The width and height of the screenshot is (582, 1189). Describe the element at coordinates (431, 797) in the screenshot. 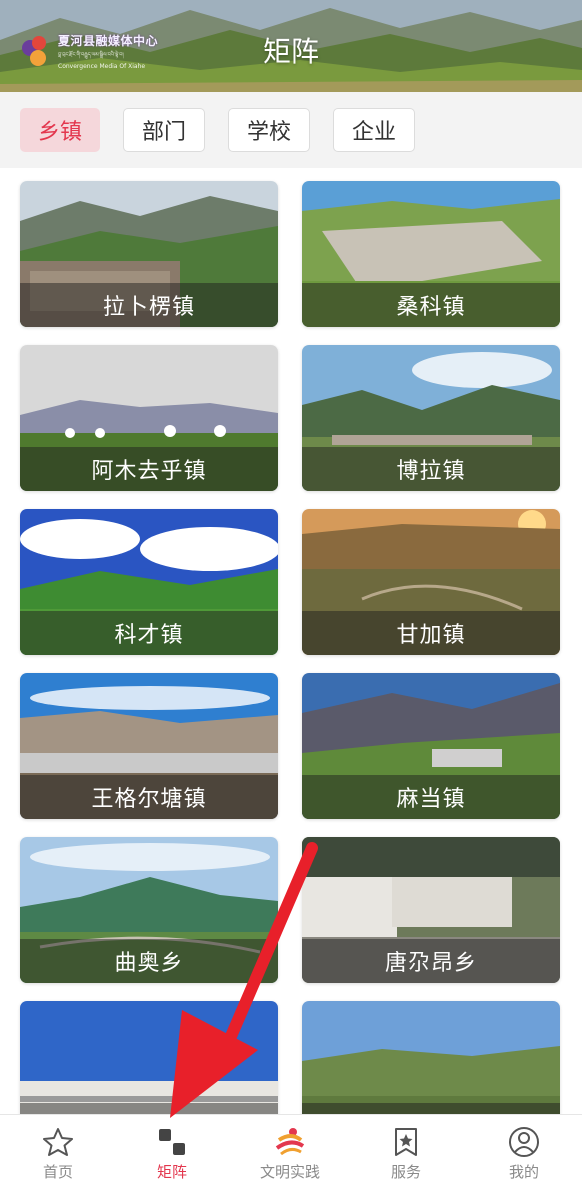

I see `town-label: 麻当镇` at that location.